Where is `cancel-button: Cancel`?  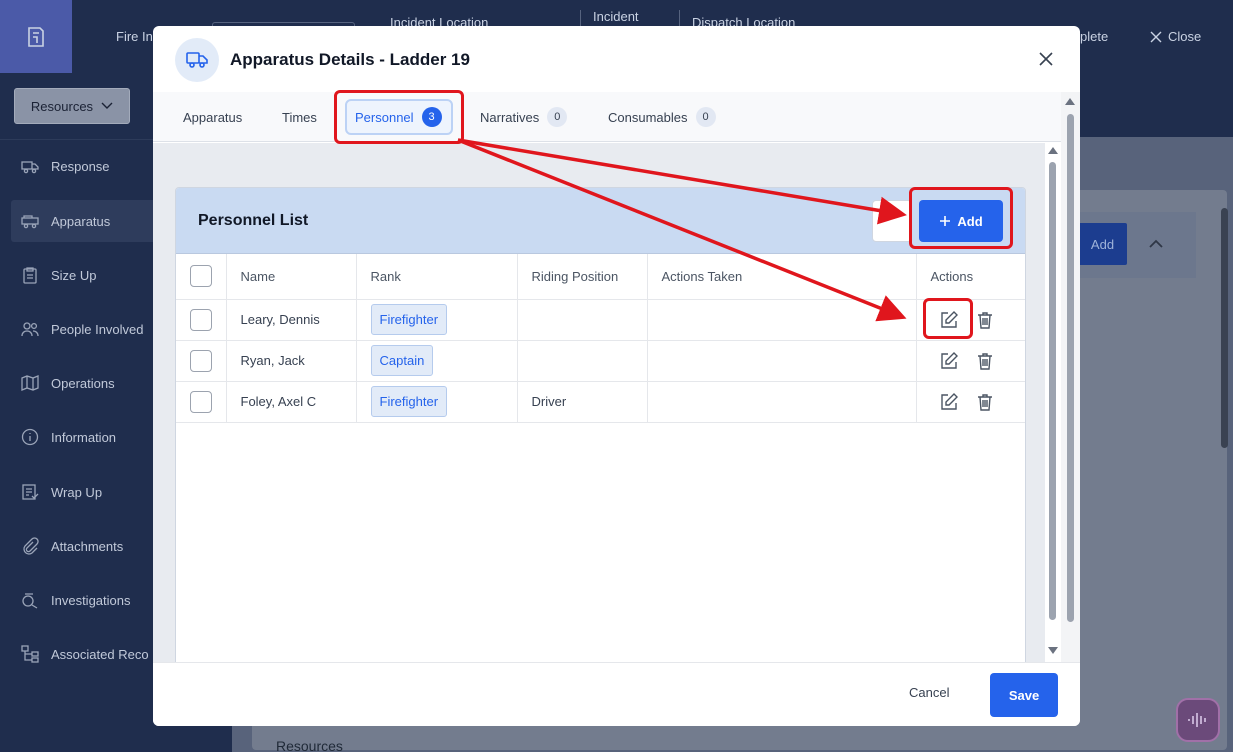 cancel-button: Cancel is located at coordinates (929, 692).